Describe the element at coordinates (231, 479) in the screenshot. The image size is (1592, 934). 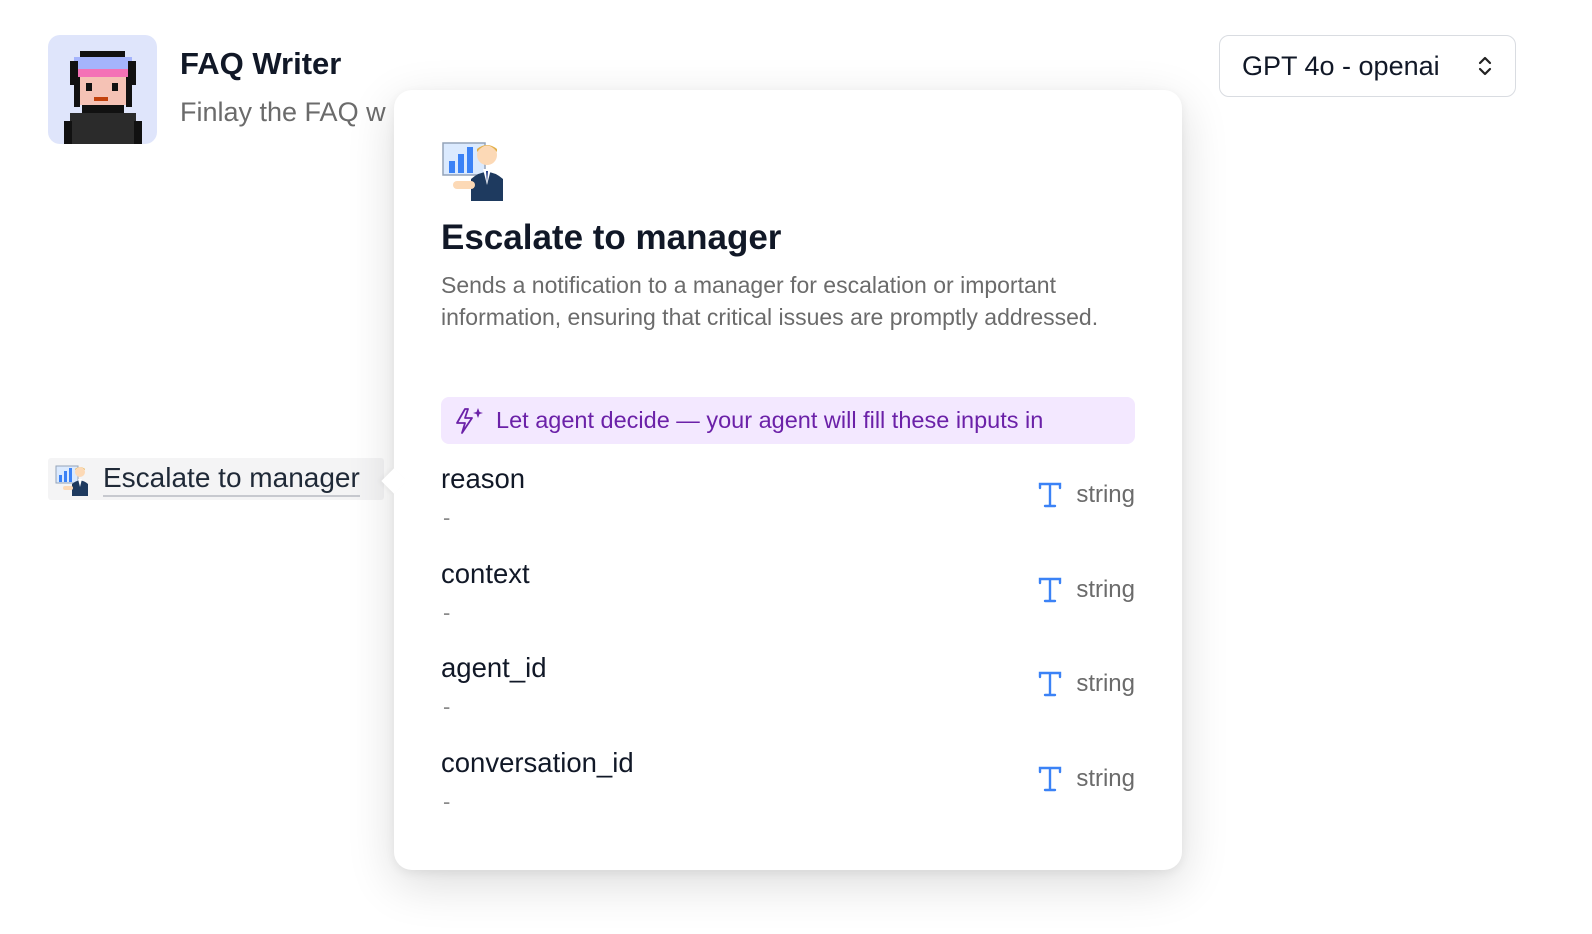
I see `tool-chip-label: Escalate to manager` at that location.